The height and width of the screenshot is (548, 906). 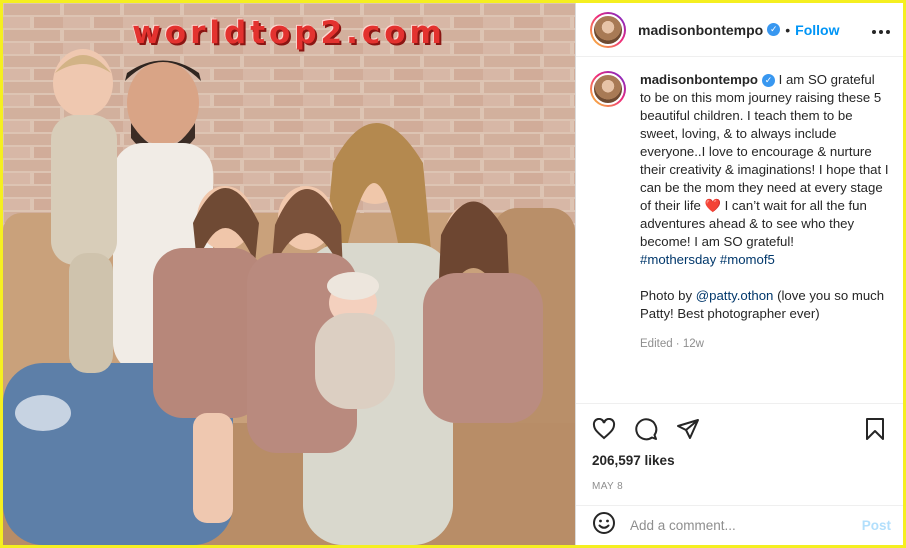 What do you see at coordinates (678, 259) in the screenshot?
I see `hashtag-mothersday: #mothersday` at bounding box center [678, 259].